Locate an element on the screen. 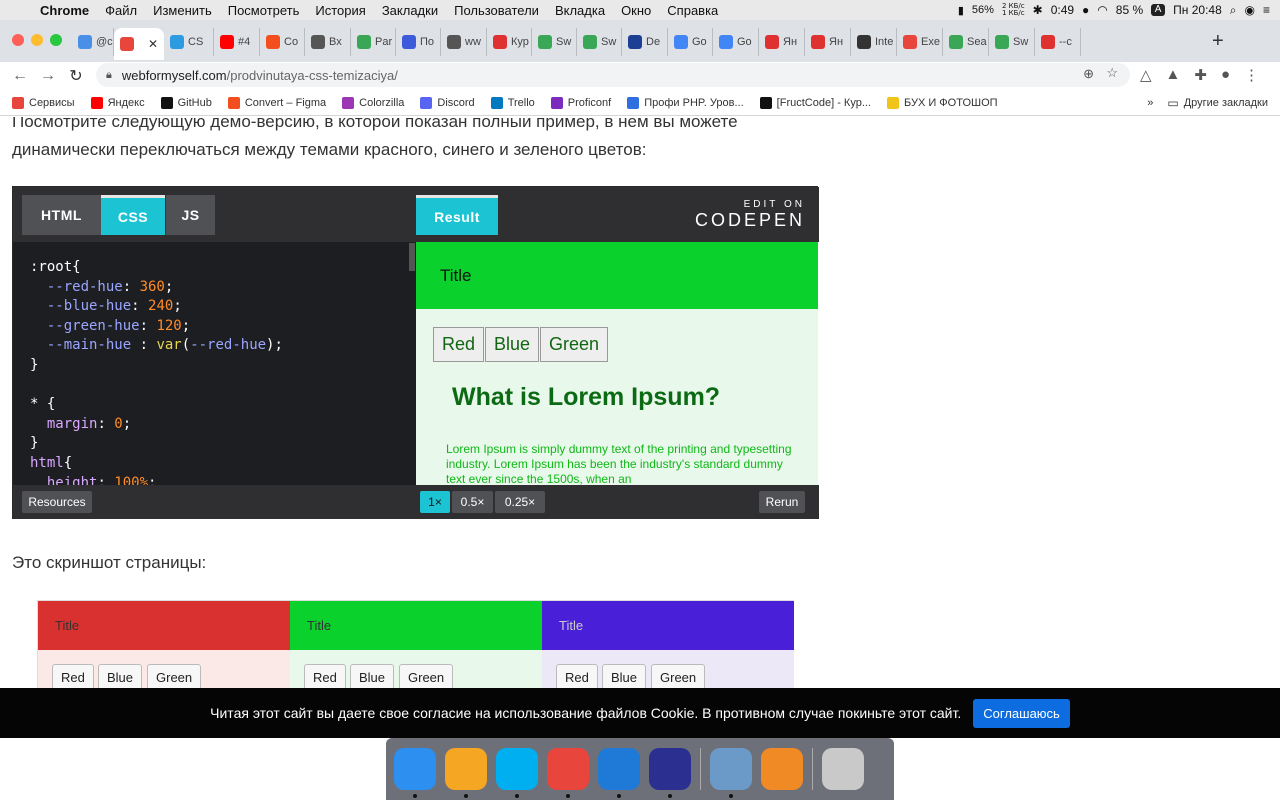 This screenshot has height=800, width=1280. zoom-1x-button: 1× is located at coordinates (435, 502).